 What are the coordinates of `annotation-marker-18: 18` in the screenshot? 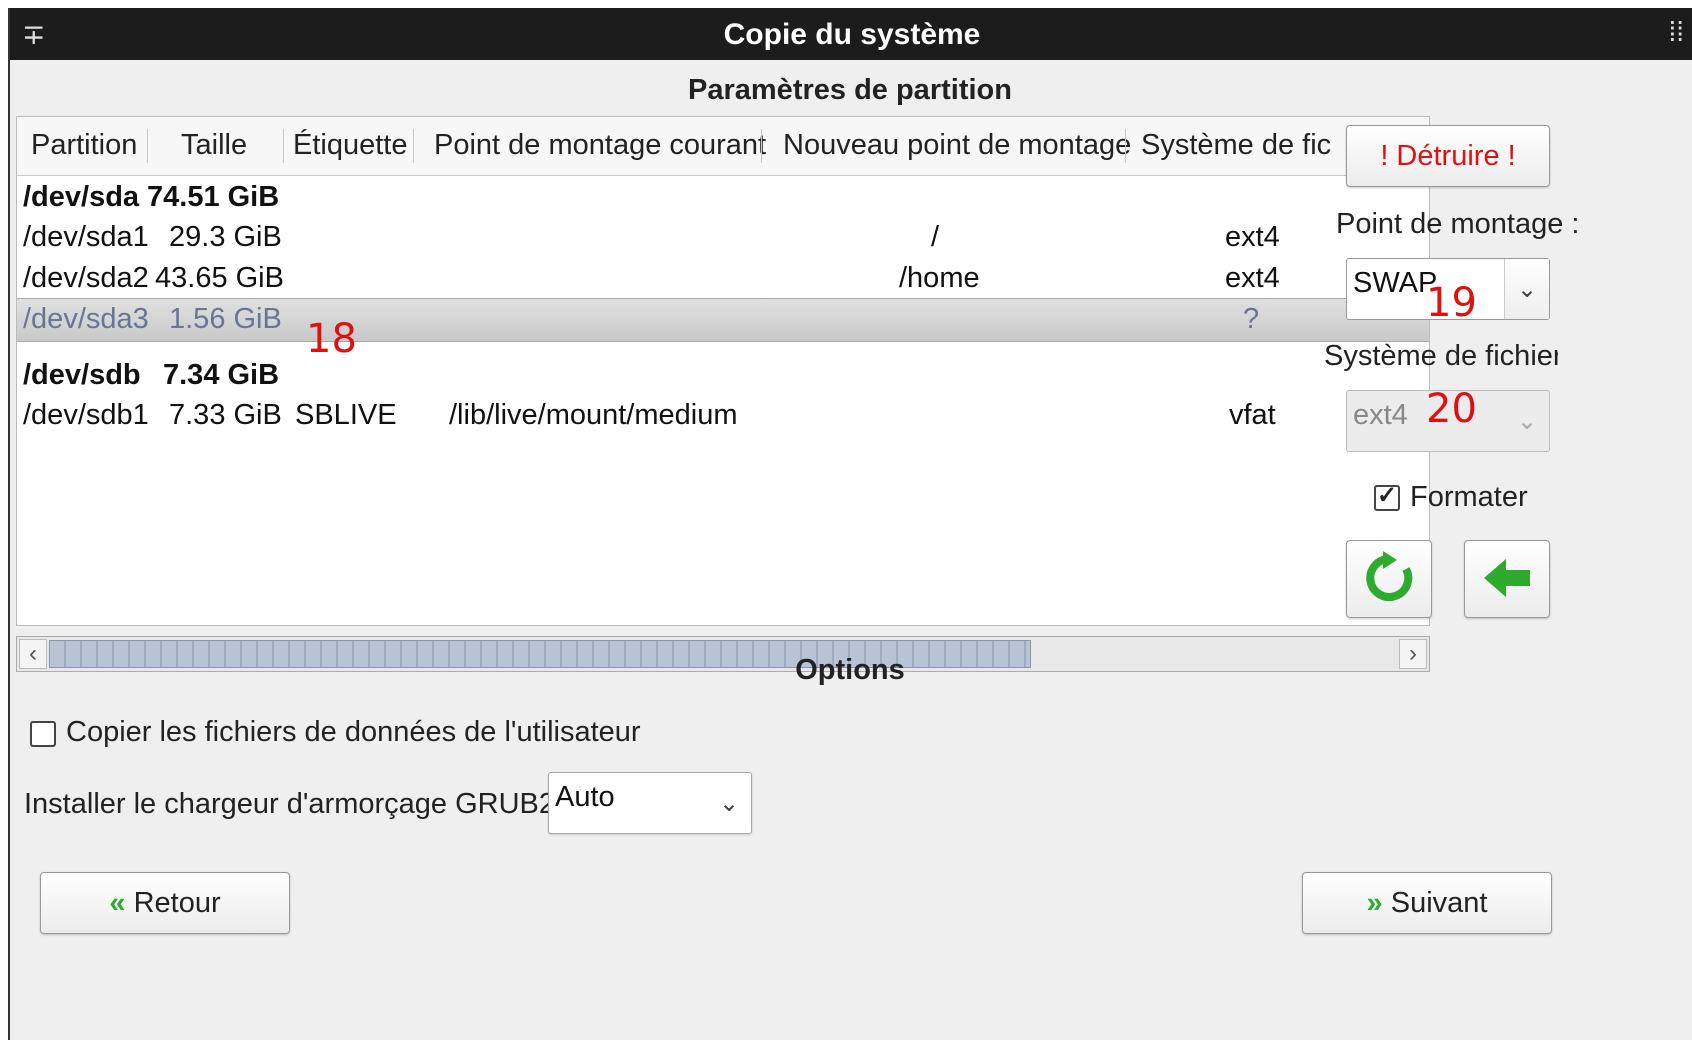 It's located at (331, 339).